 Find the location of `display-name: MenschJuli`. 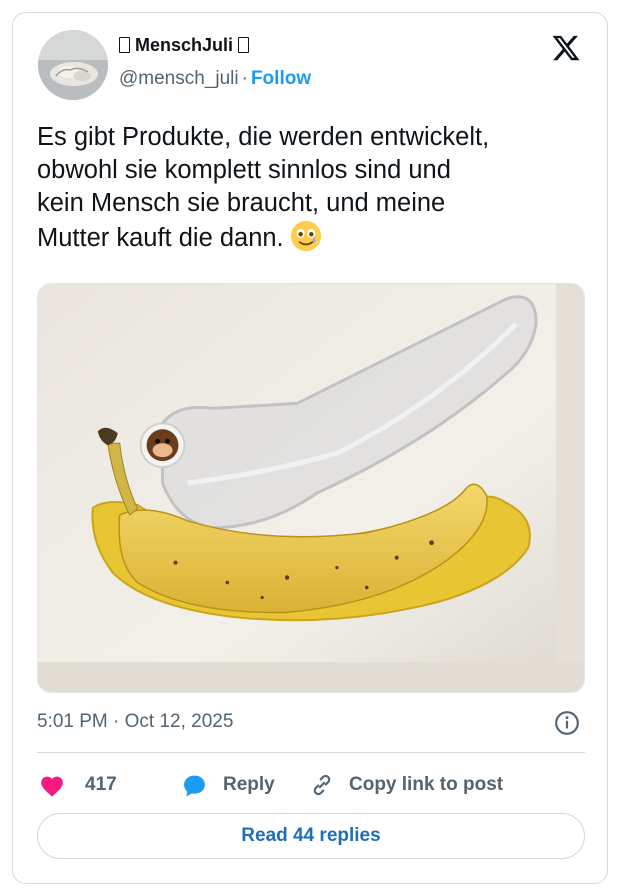

display-name: MenschJuli is located at coordinates (215, 45).